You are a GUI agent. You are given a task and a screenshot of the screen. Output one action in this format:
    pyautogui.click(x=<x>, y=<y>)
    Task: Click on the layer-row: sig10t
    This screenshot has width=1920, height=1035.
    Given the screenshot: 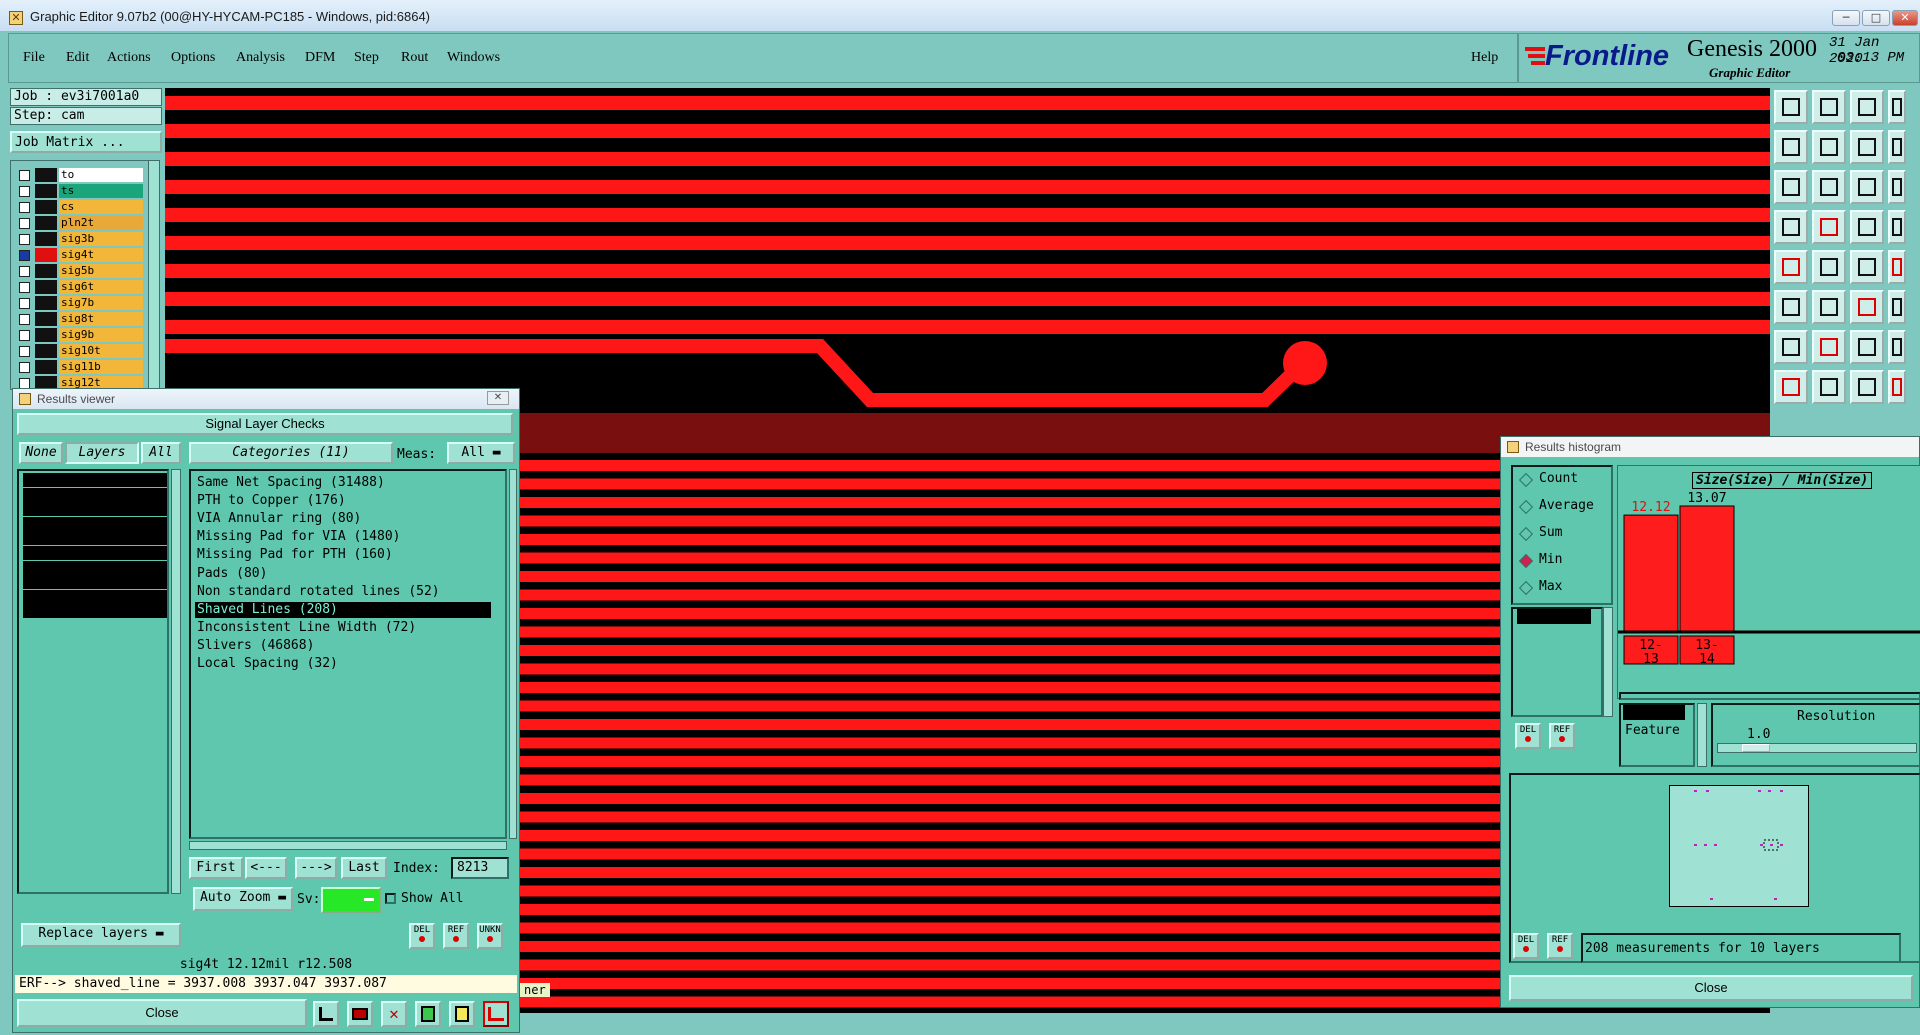 What is the action you would take?
    pyautogui.click(x=81, y=351)
    